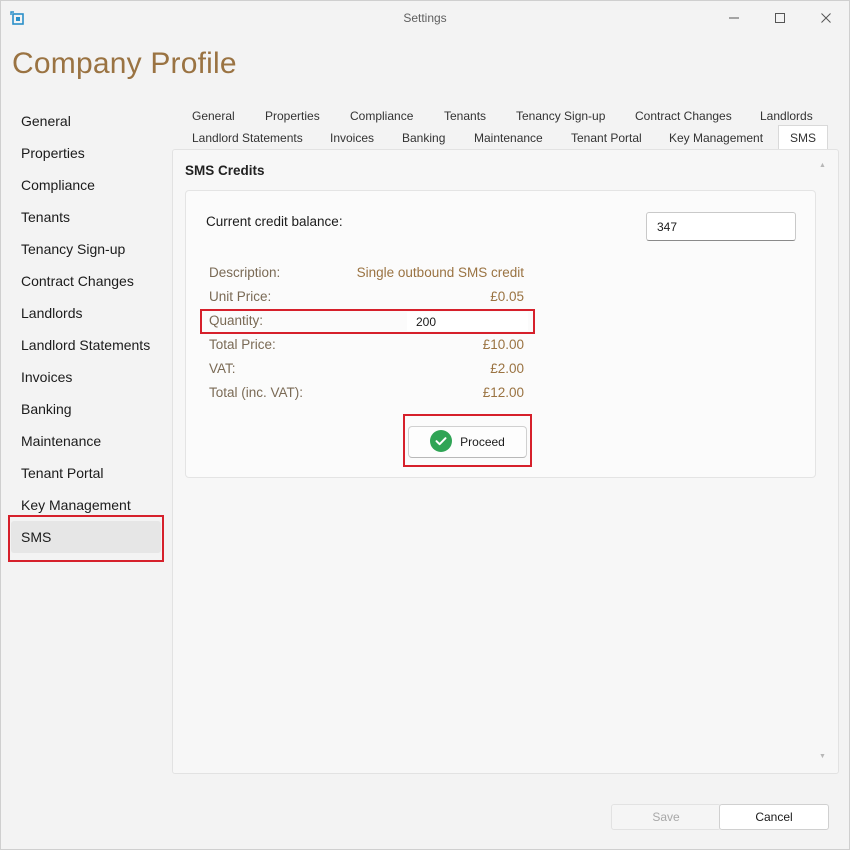 The height and width of the screenshot is (850, 850). Describe the element at coordinates (242, 344) in the screenshot. I see `total-price-label: Total Price:` at that location.